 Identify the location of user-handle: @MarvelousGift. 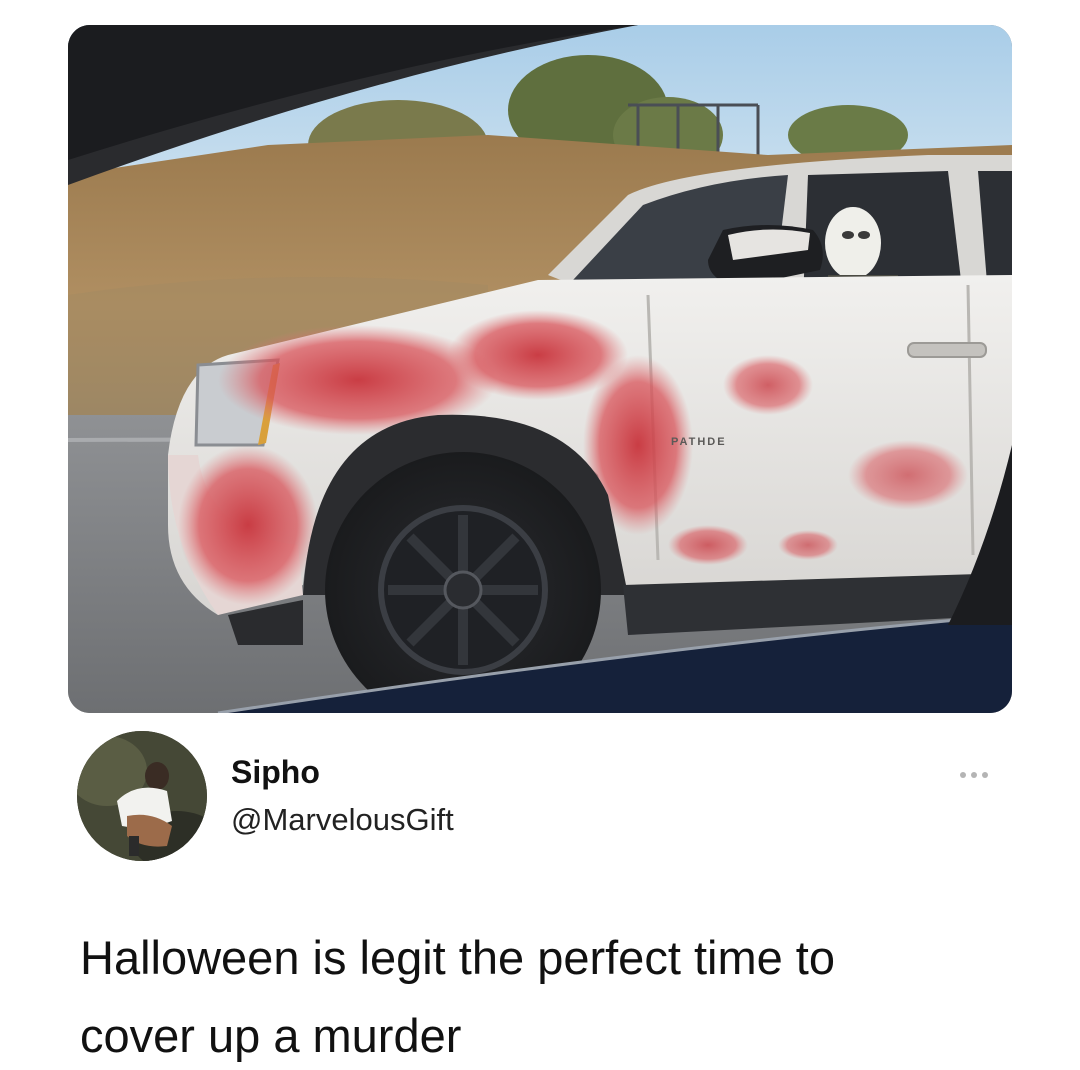
(342, 820).